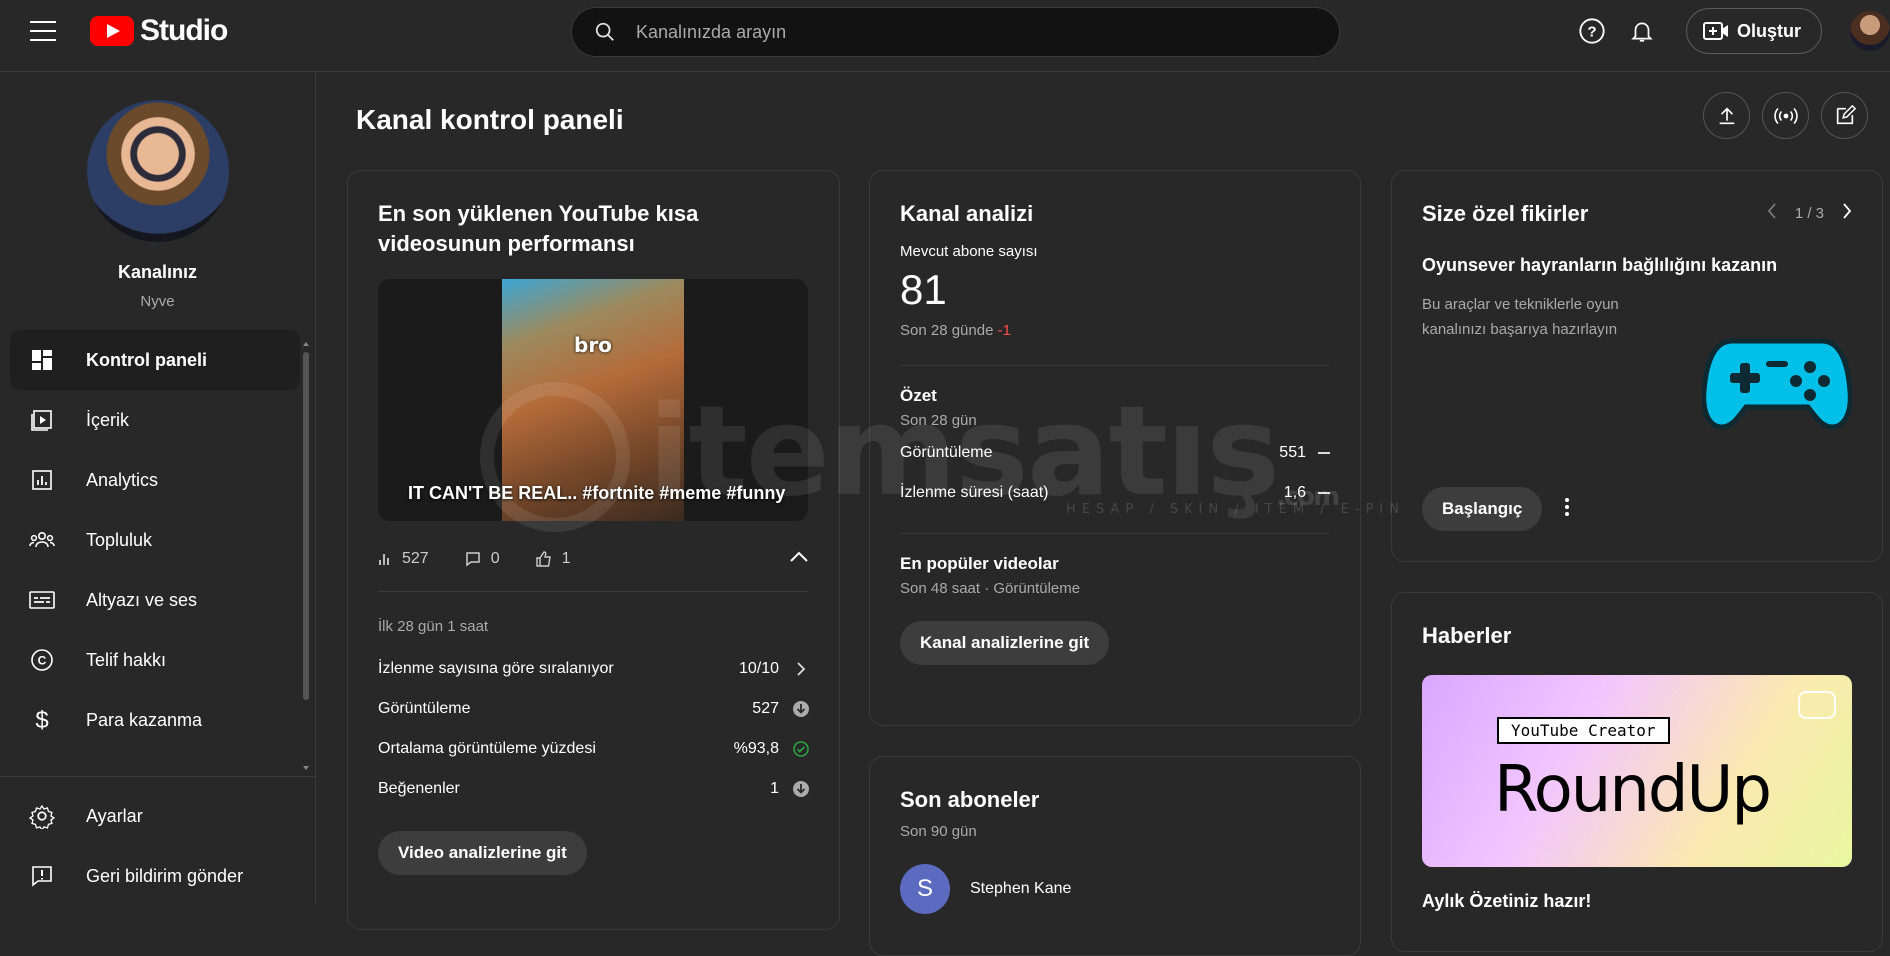 The height and width of the screenshot is (956, 1890). I want to click on menu-icon, so click(43, 31).